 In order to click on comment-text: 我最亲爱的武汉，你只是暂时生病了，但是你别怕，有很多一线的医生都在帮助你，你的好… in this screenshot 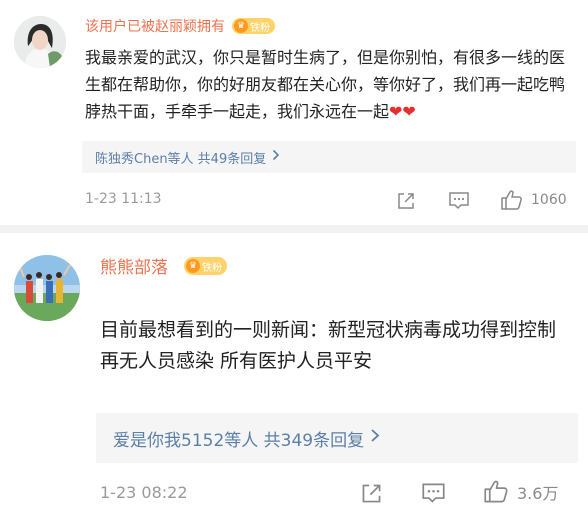, I will do `click(330, 84)`.